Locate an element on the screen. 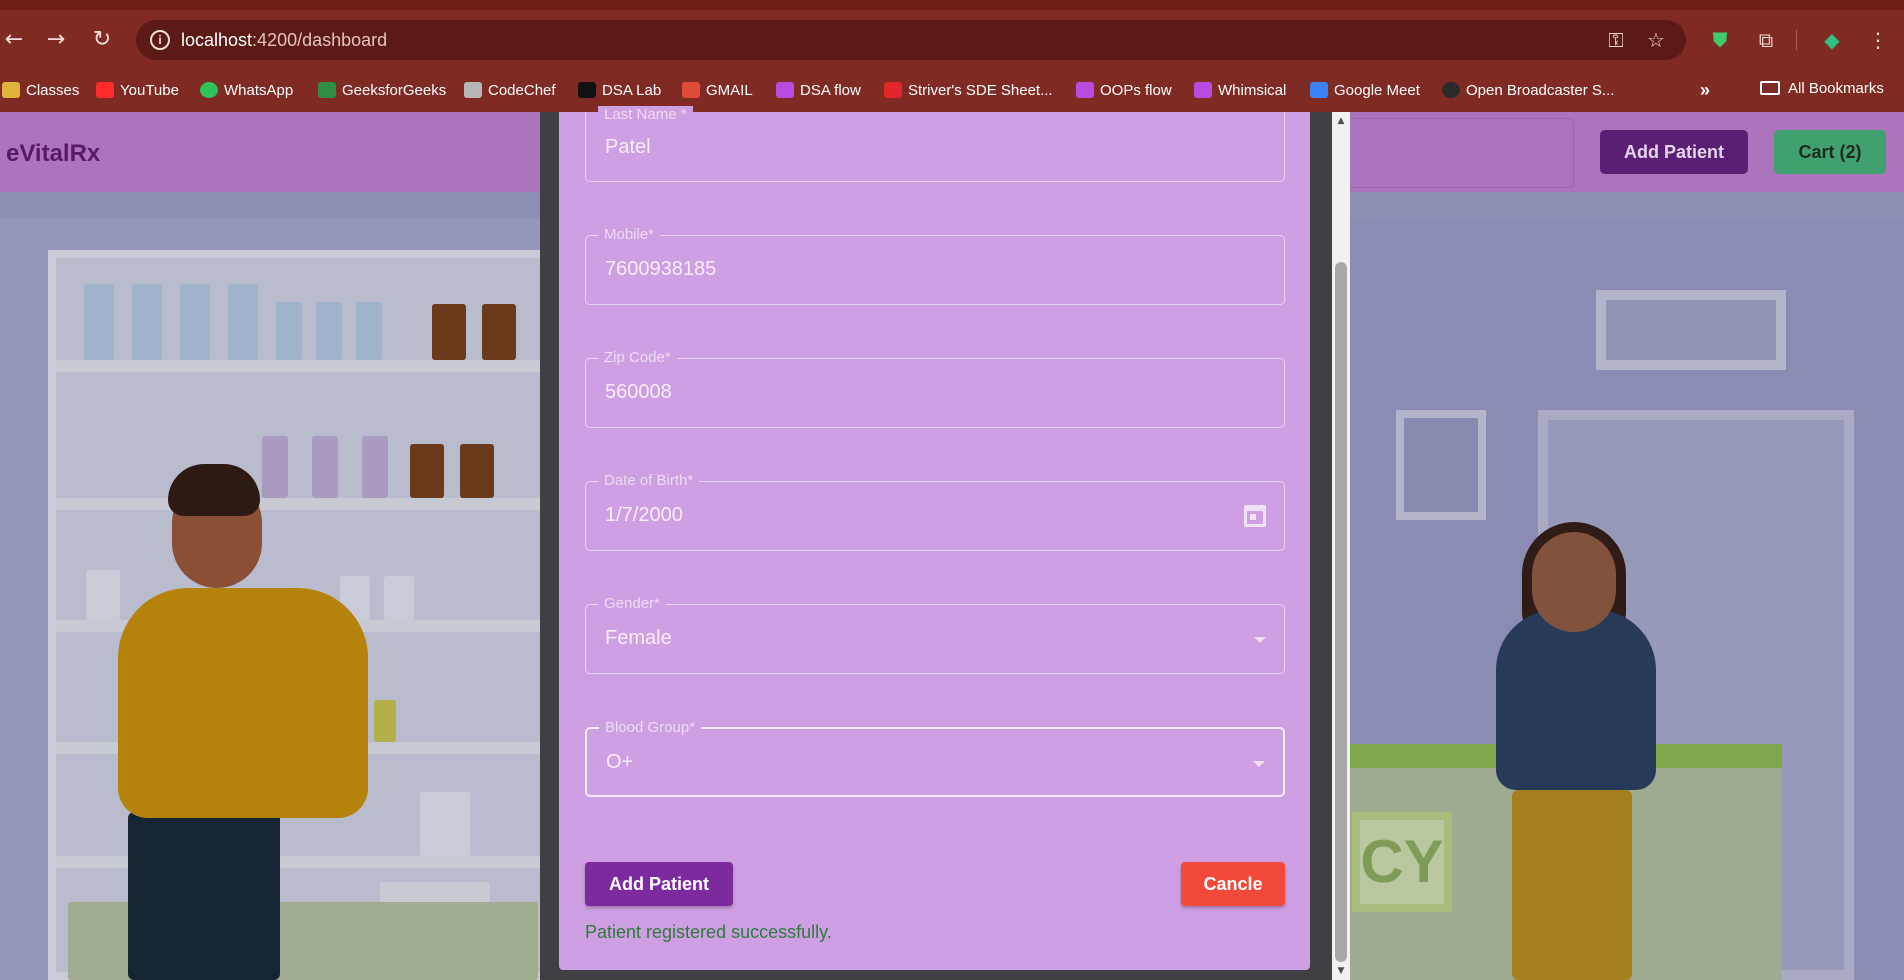 Image resolution: width=1904 pixels, height=980 pixels. all-bookmarks: All Bookmarks is located at coordinates (1822, 88).